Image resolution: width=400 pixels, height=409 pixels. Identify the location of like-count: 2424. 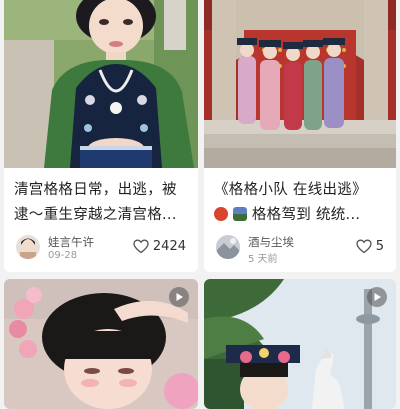
(169, 246).